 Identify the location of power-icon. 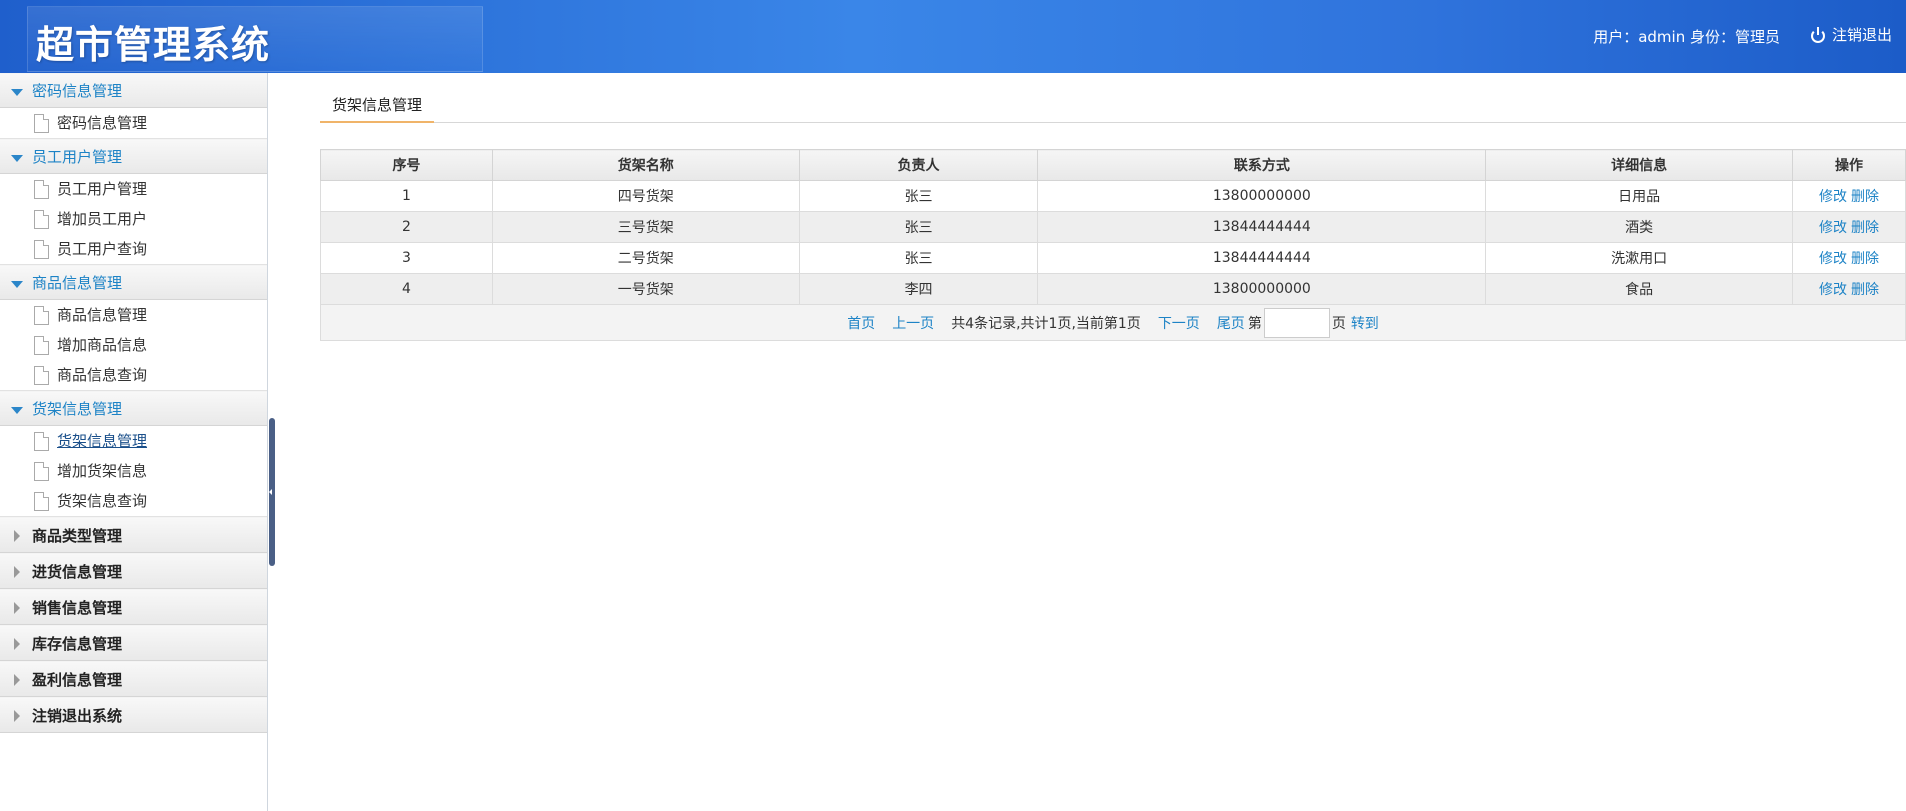
(1818, 34).